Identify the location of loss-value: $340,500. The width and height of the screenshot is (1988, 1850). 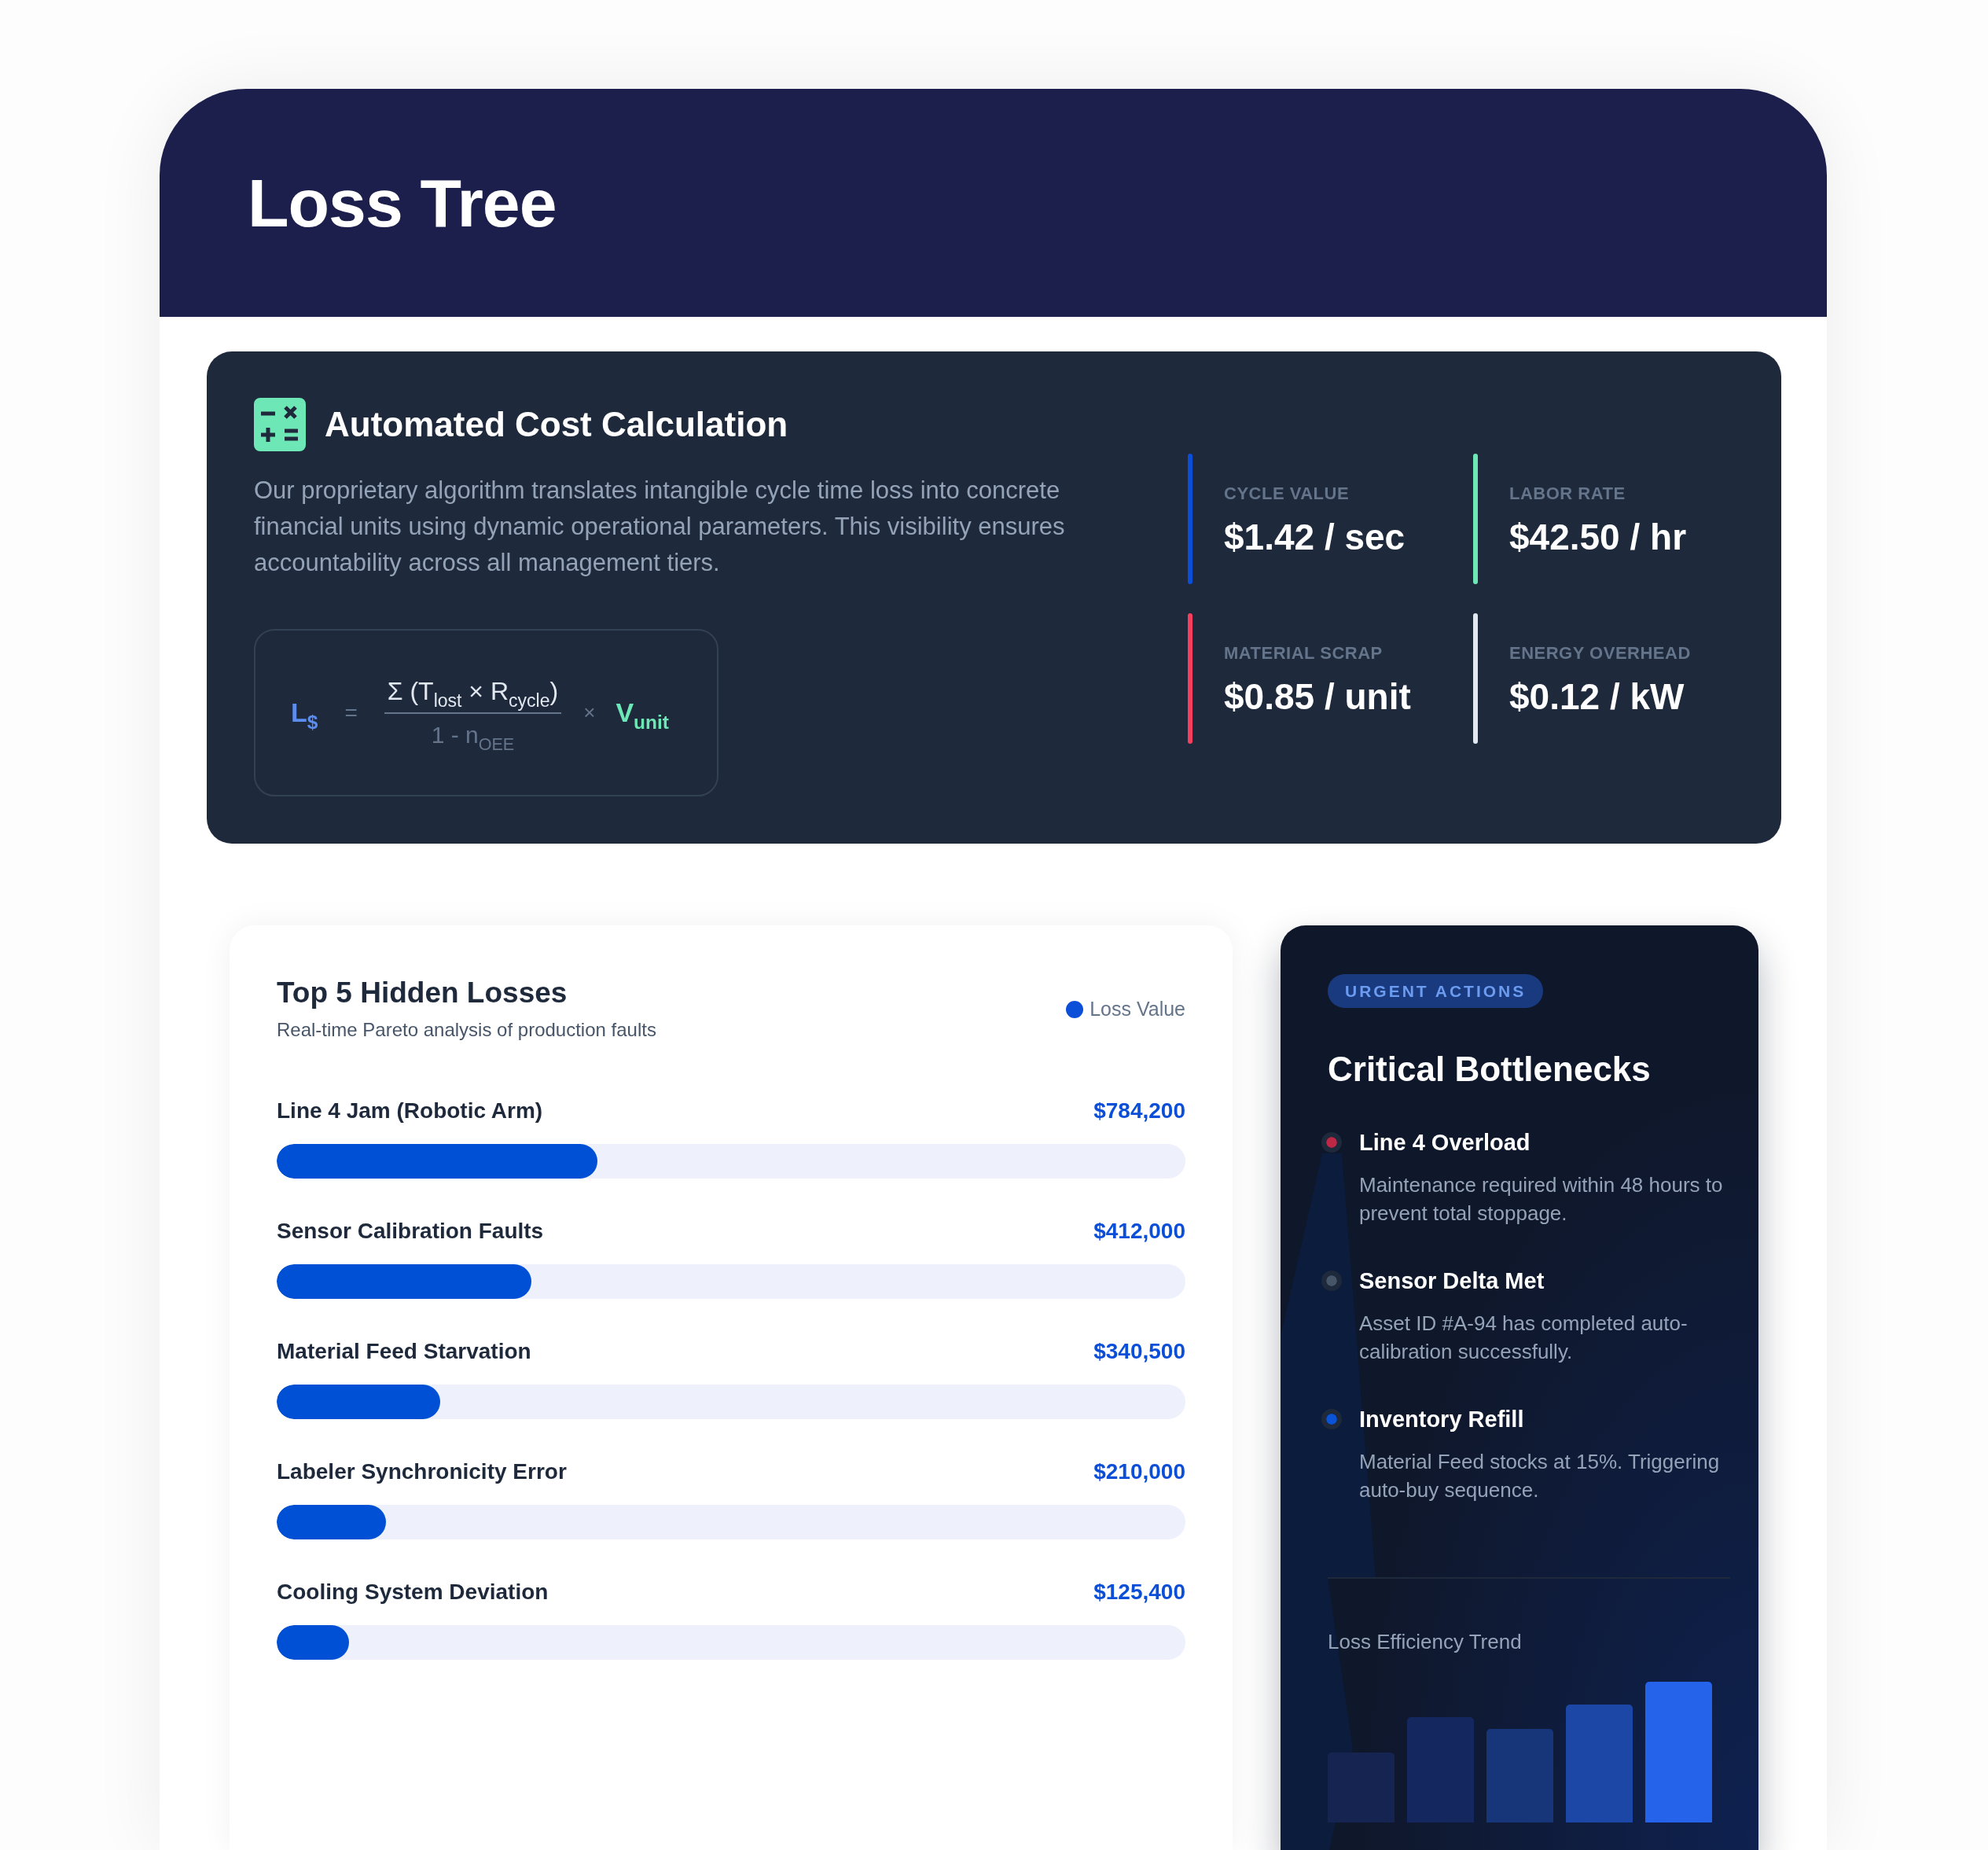
(1139, 1351).